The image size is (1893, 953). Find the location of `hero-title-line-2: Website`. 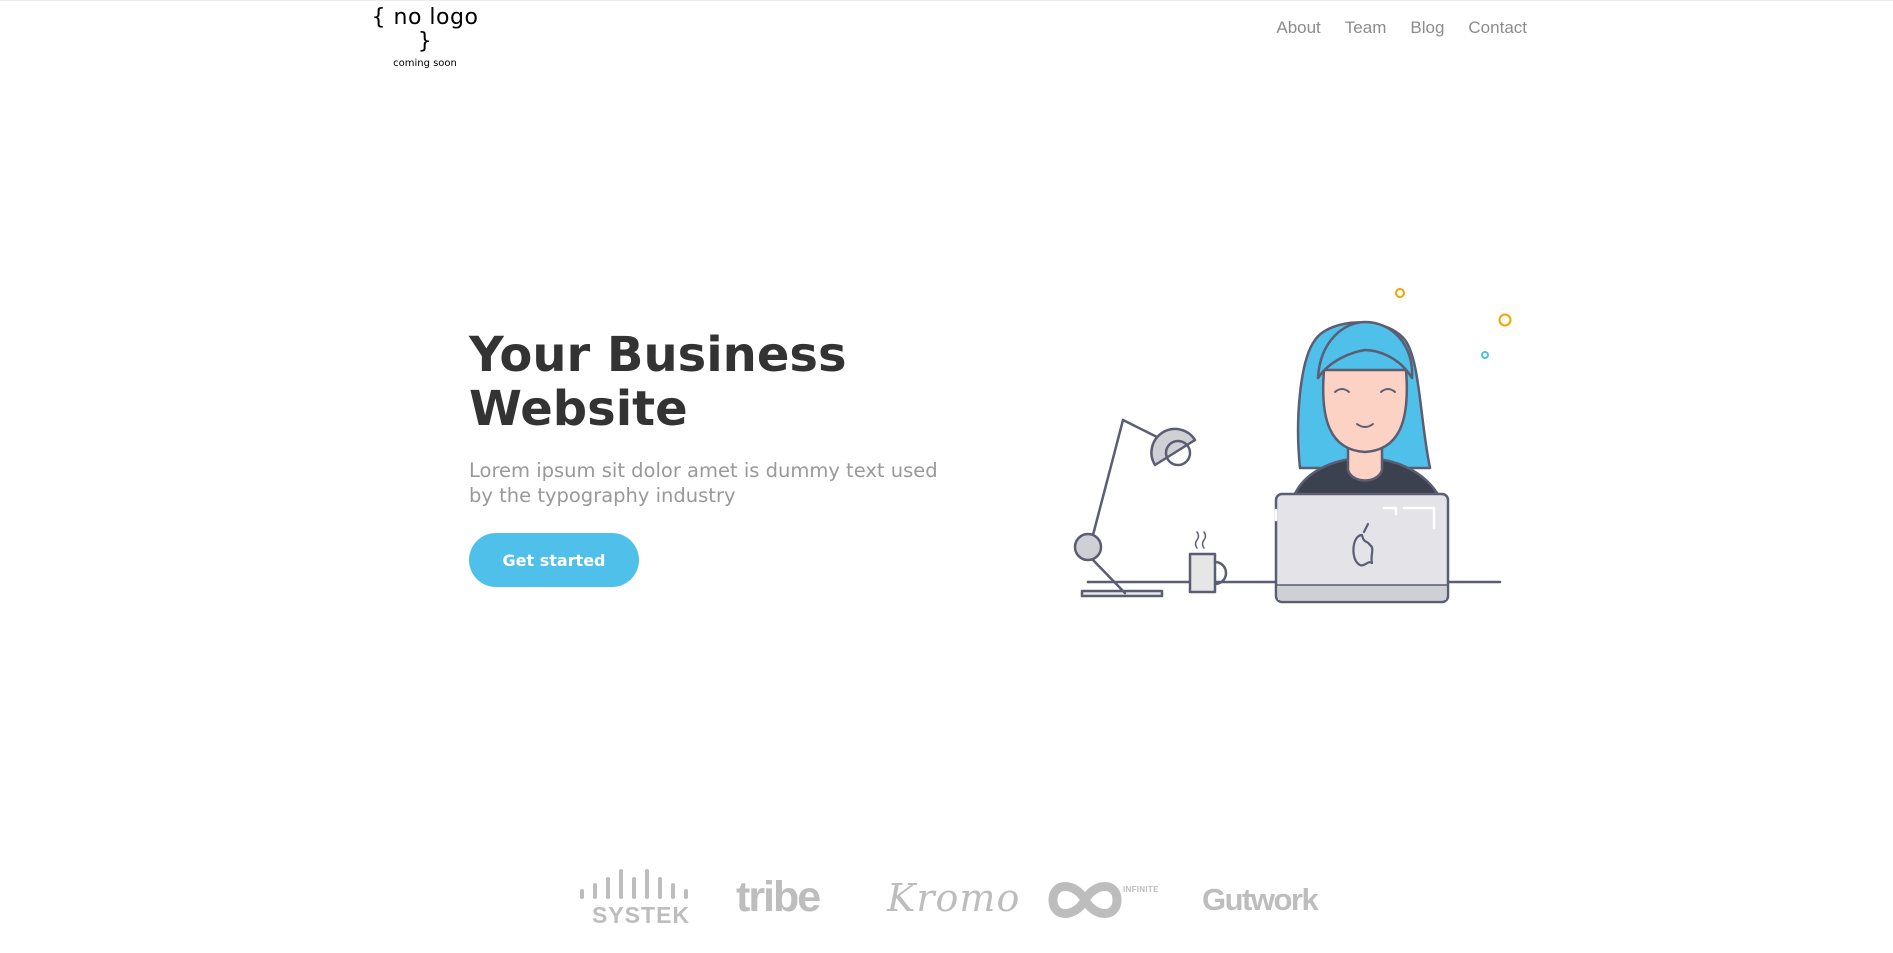

hero-title-line-2: Website is located at coordinates (578, 409).